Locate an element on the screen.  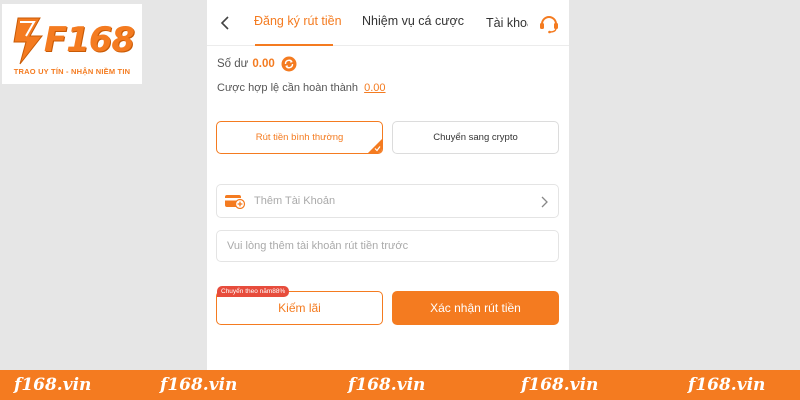
option-crypto-transfer: Chuyển sang crypto is located at coordinates (475, 137).